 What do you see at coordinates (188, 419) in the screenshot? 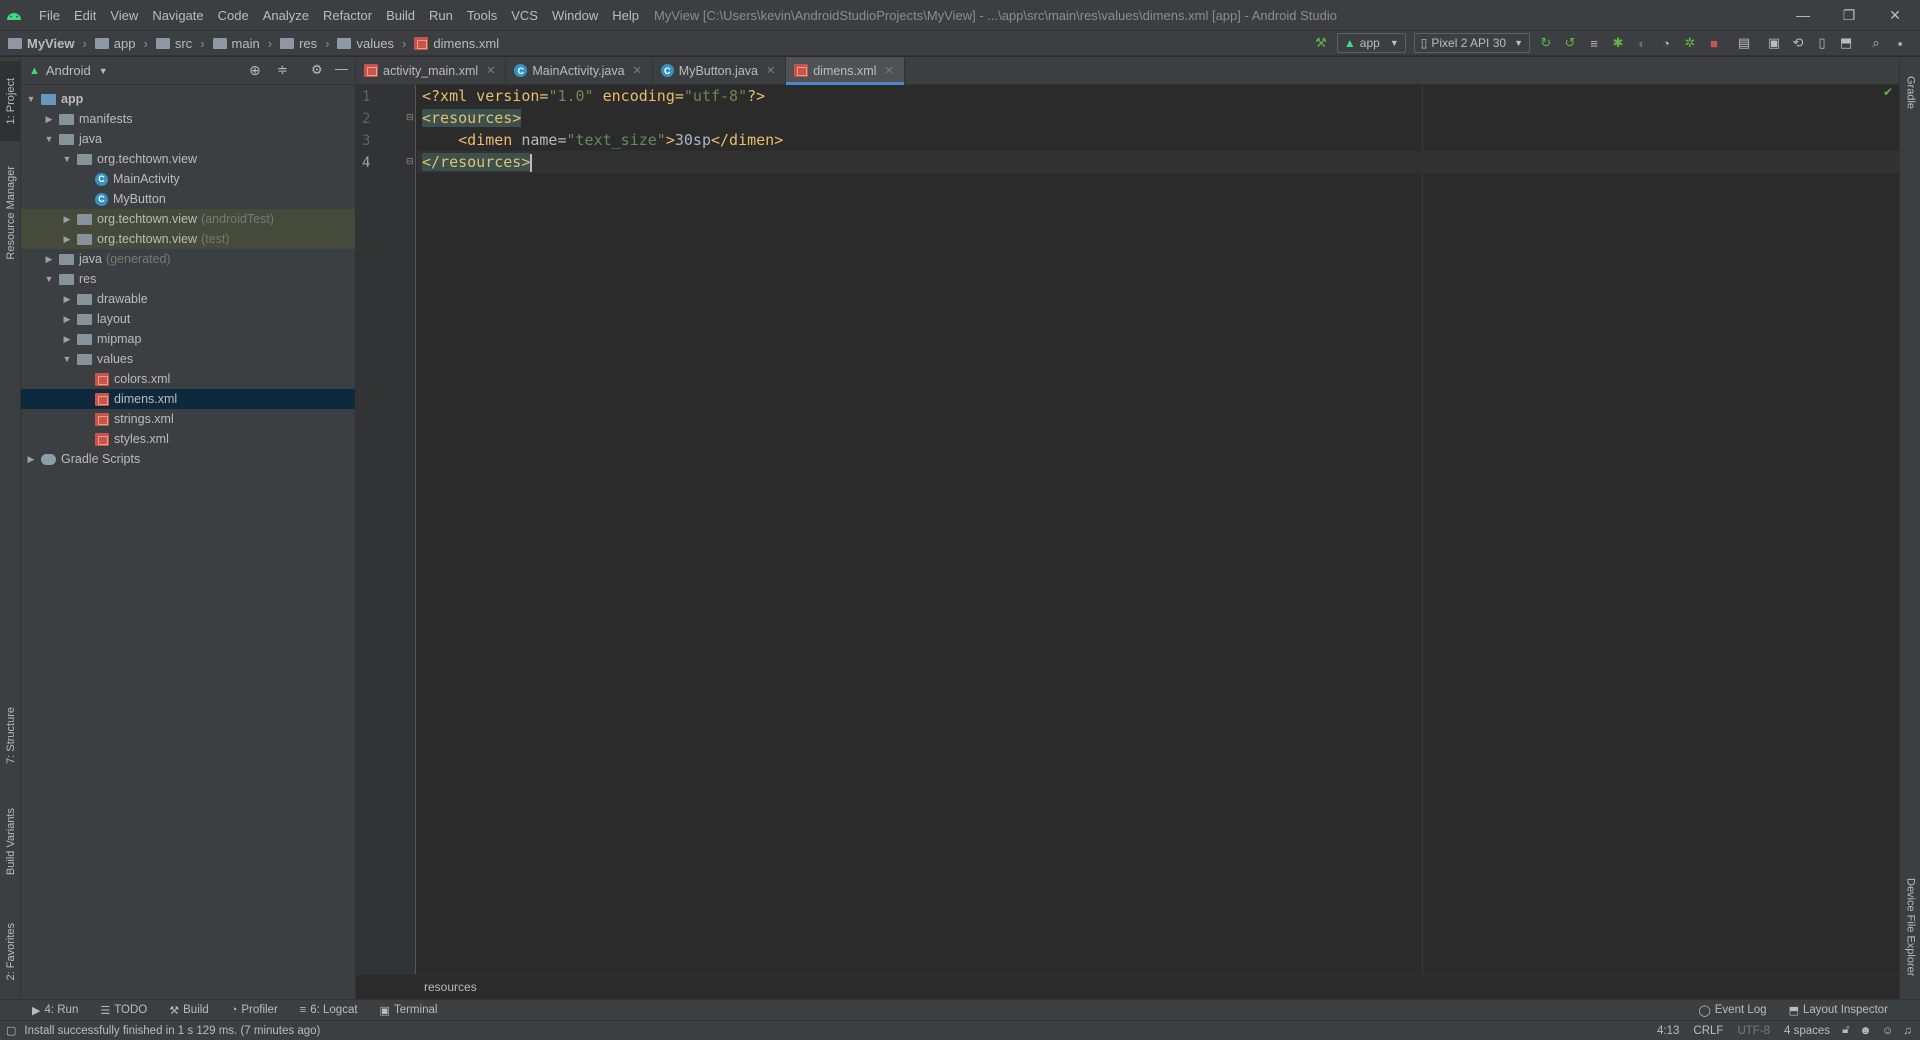
I see `tree-item: strings.xml` at bounding box center [188, 419].